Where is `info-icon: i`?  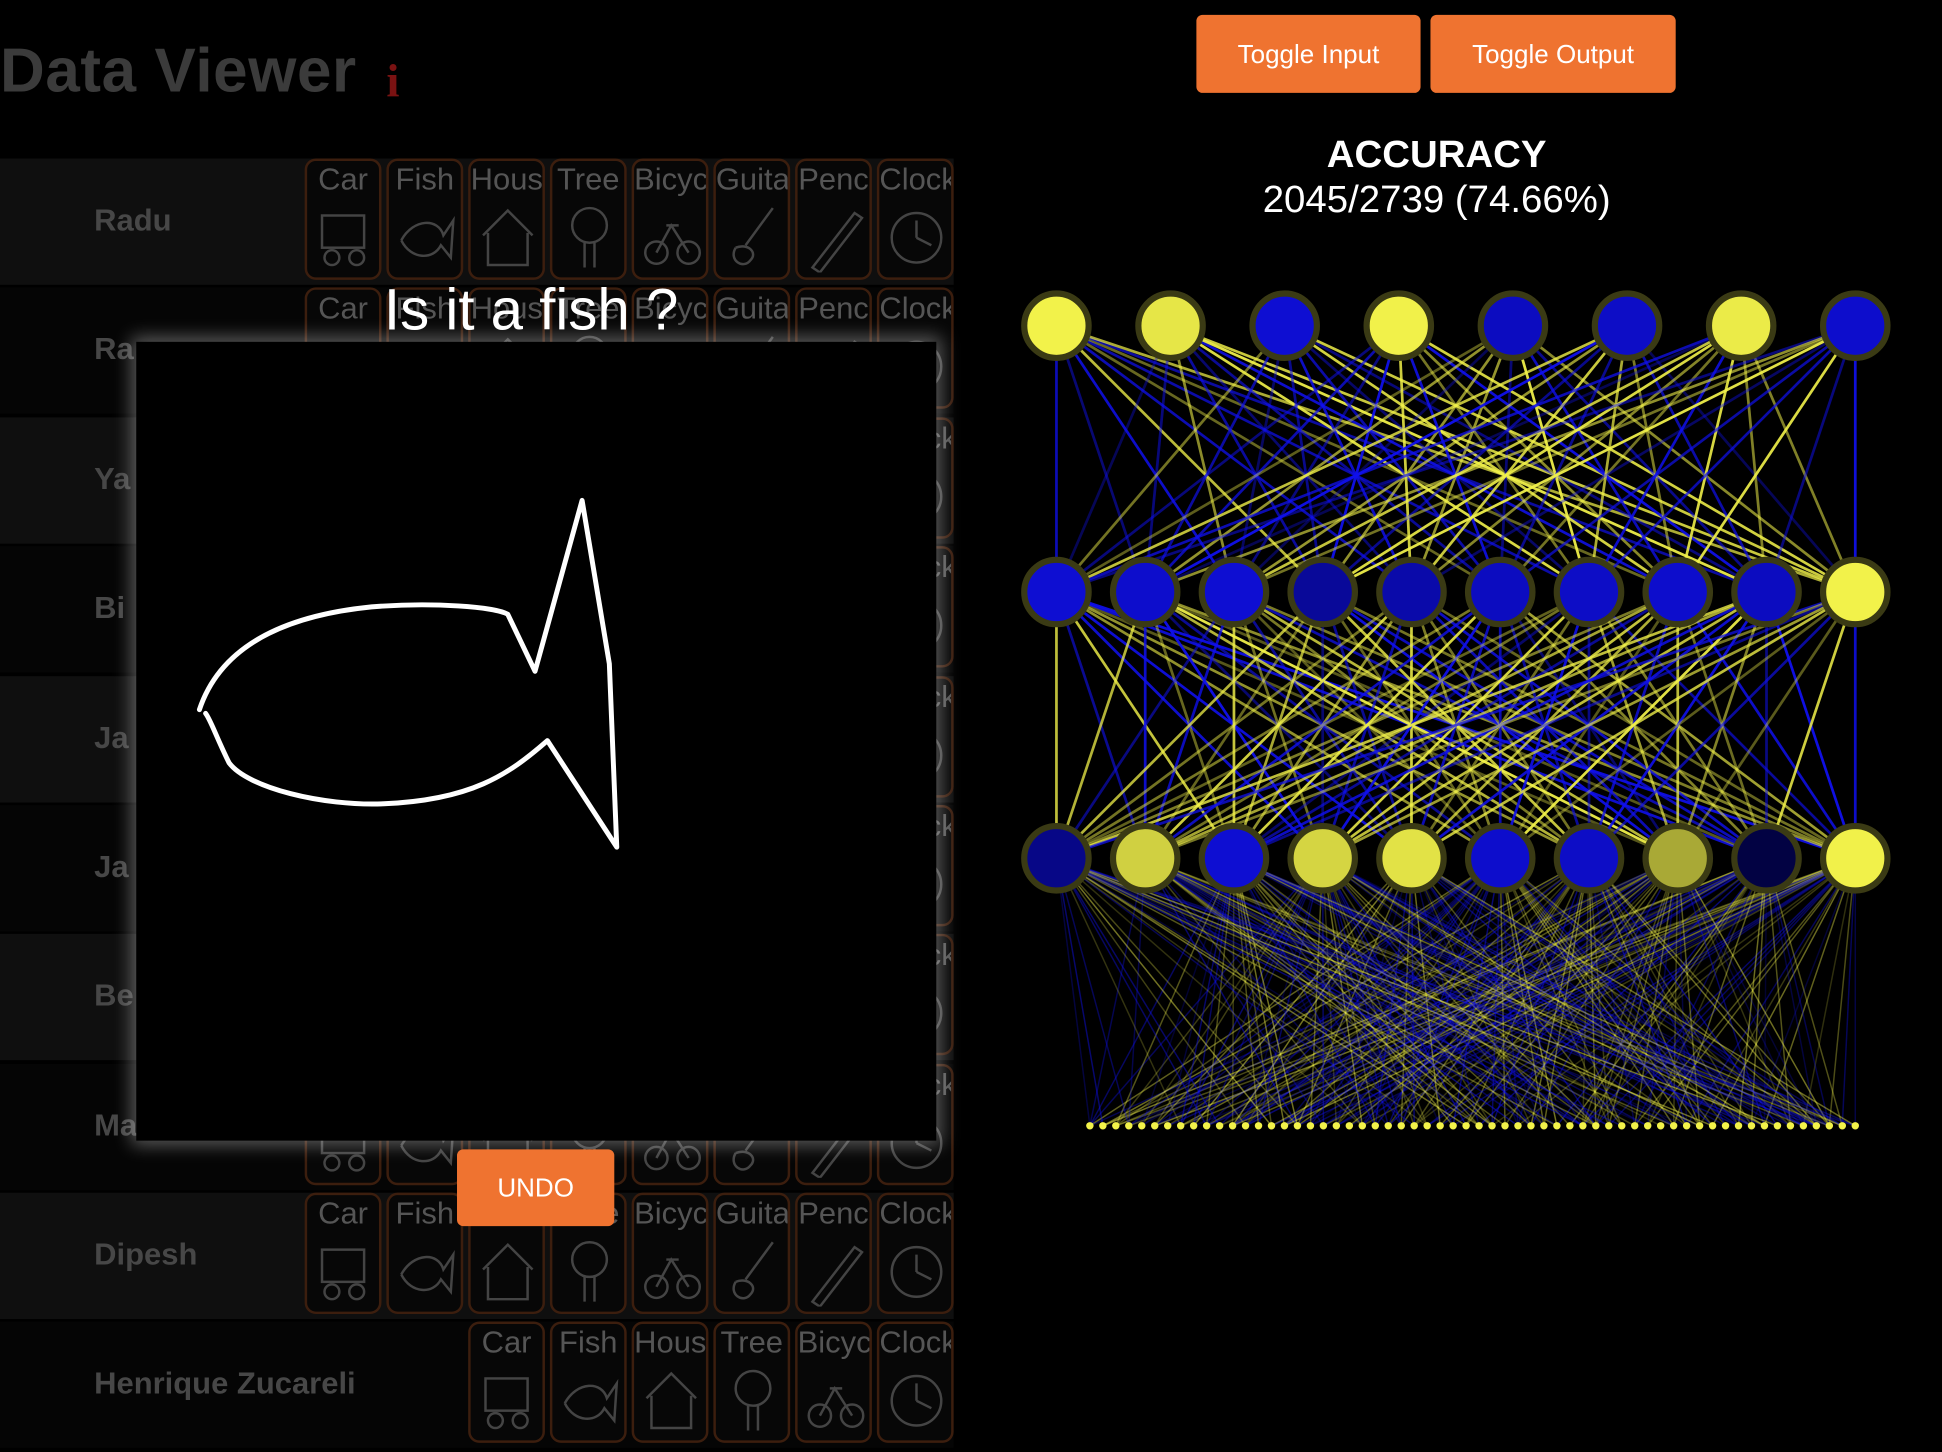 info-icon: i is located at coordinates (392, 81).